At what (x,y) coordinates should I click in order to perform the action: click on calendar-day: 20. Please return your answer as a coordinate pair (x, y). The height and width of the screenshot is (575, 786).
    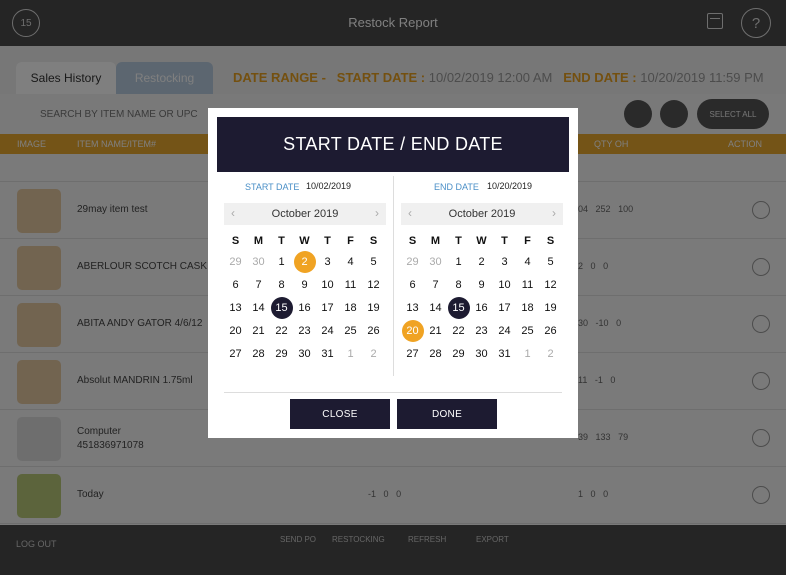
    Looking at the image, I should click on (235, 330).